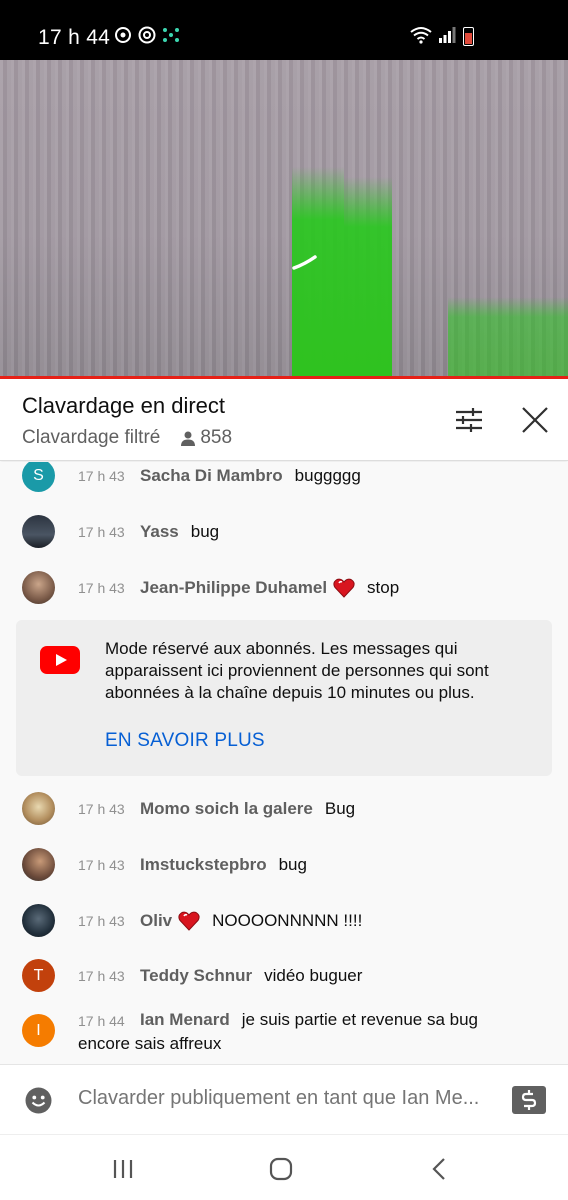 The width and height of the screenshot is (568, 1200). Describe the element at coordinates (284, 30) in the screenshot. I see `status-bar: 17 h 44` at that location.